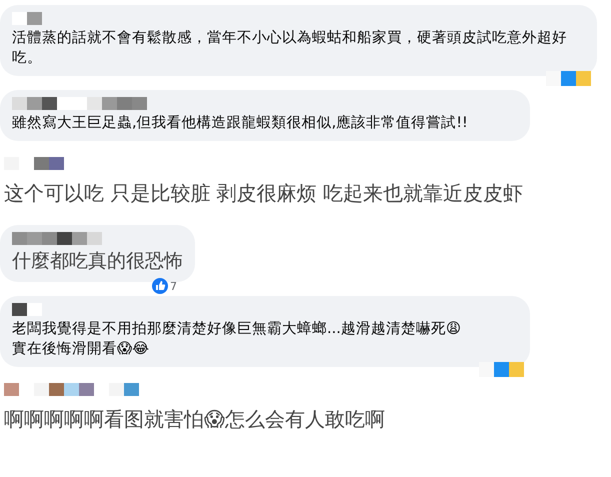 This screenshot has height=477, width=611. I want to click on like-count: 7, so click(173, 286).